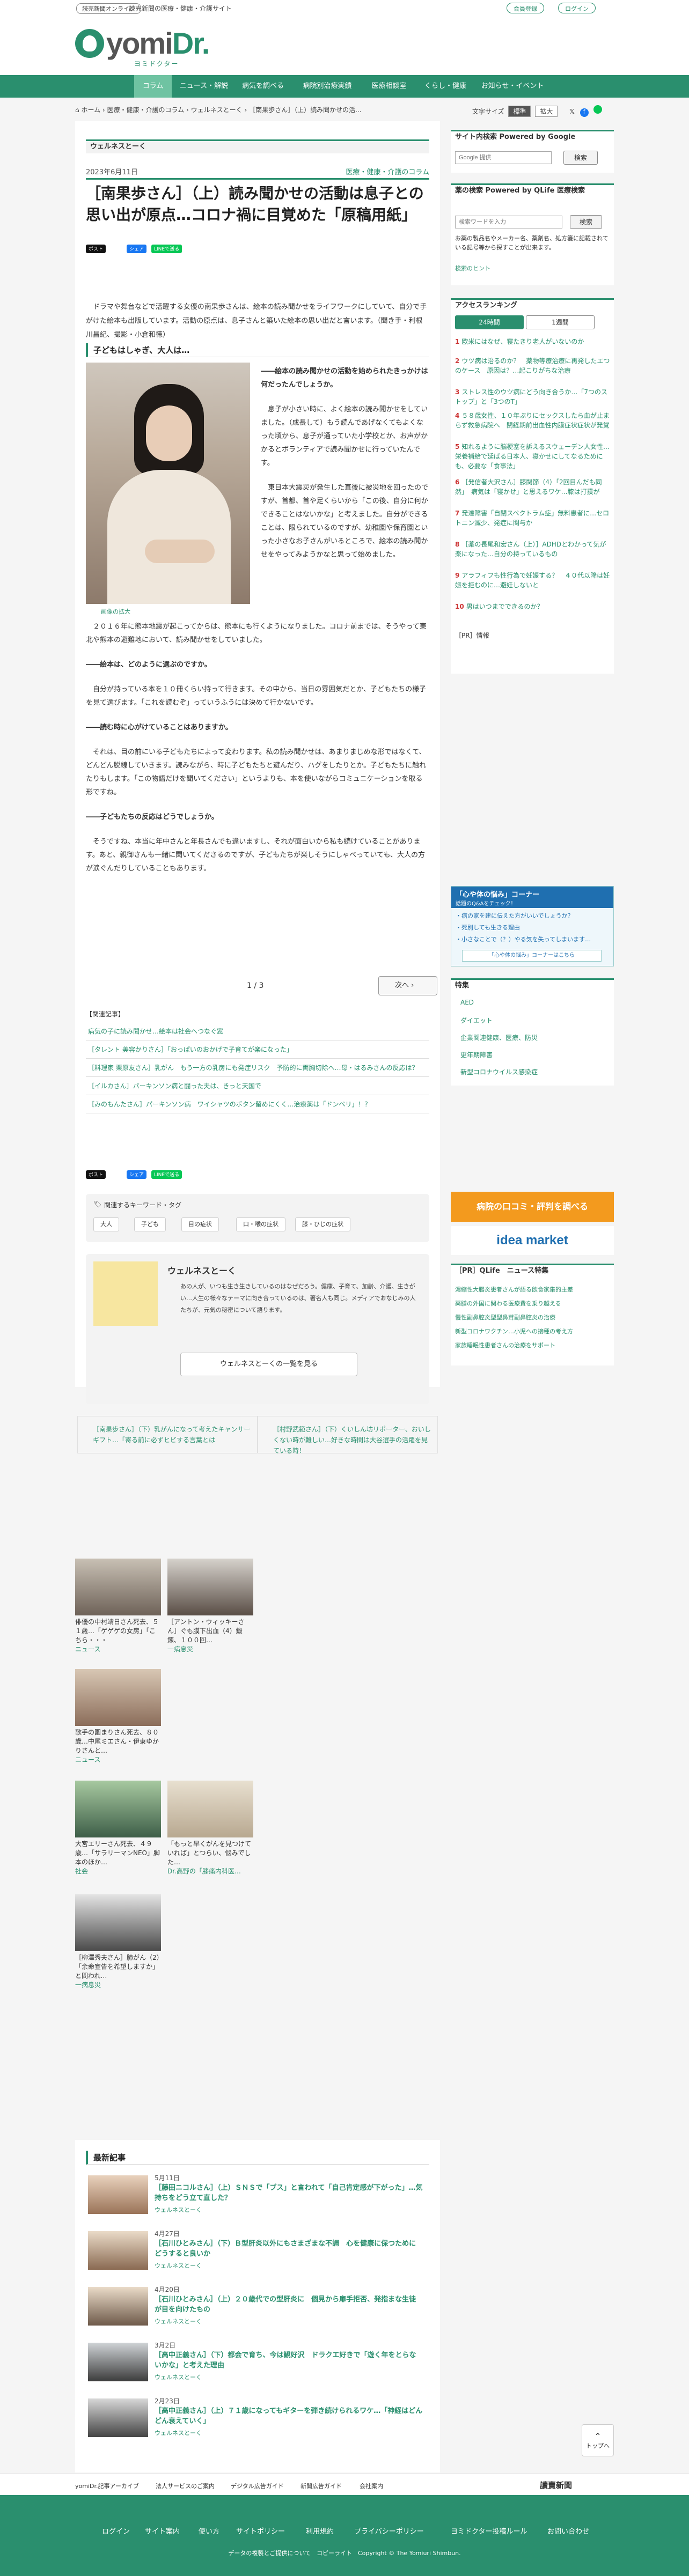  Describe the element at coordinates (445, 87) in the screenshot. I see `nav-life: くらし・健康` at that location.